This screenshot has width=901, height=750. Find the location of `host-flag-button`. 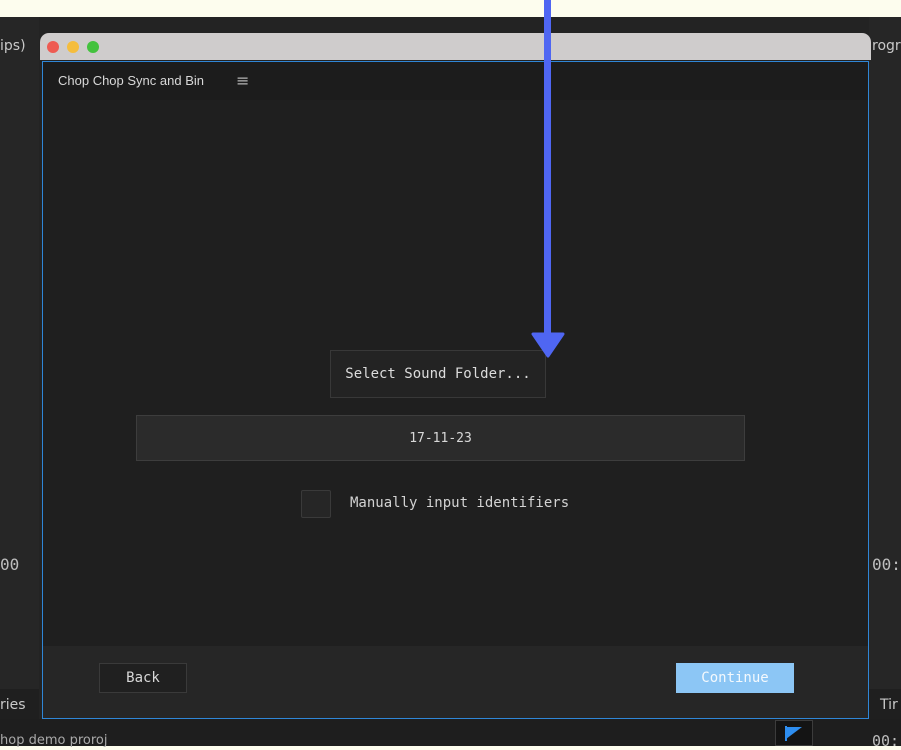

host-flag-button is located at coordinates (794, 733).